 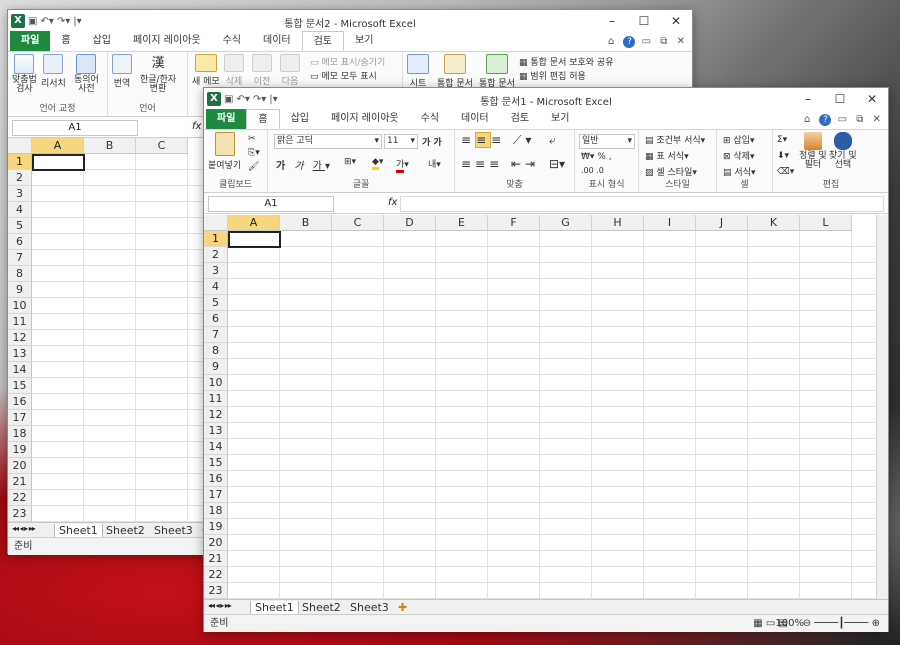 What do you see at coordinates (882, 407) in the screenshot?
I see `vertical-scrollbar` at bounding box center [882, 407].